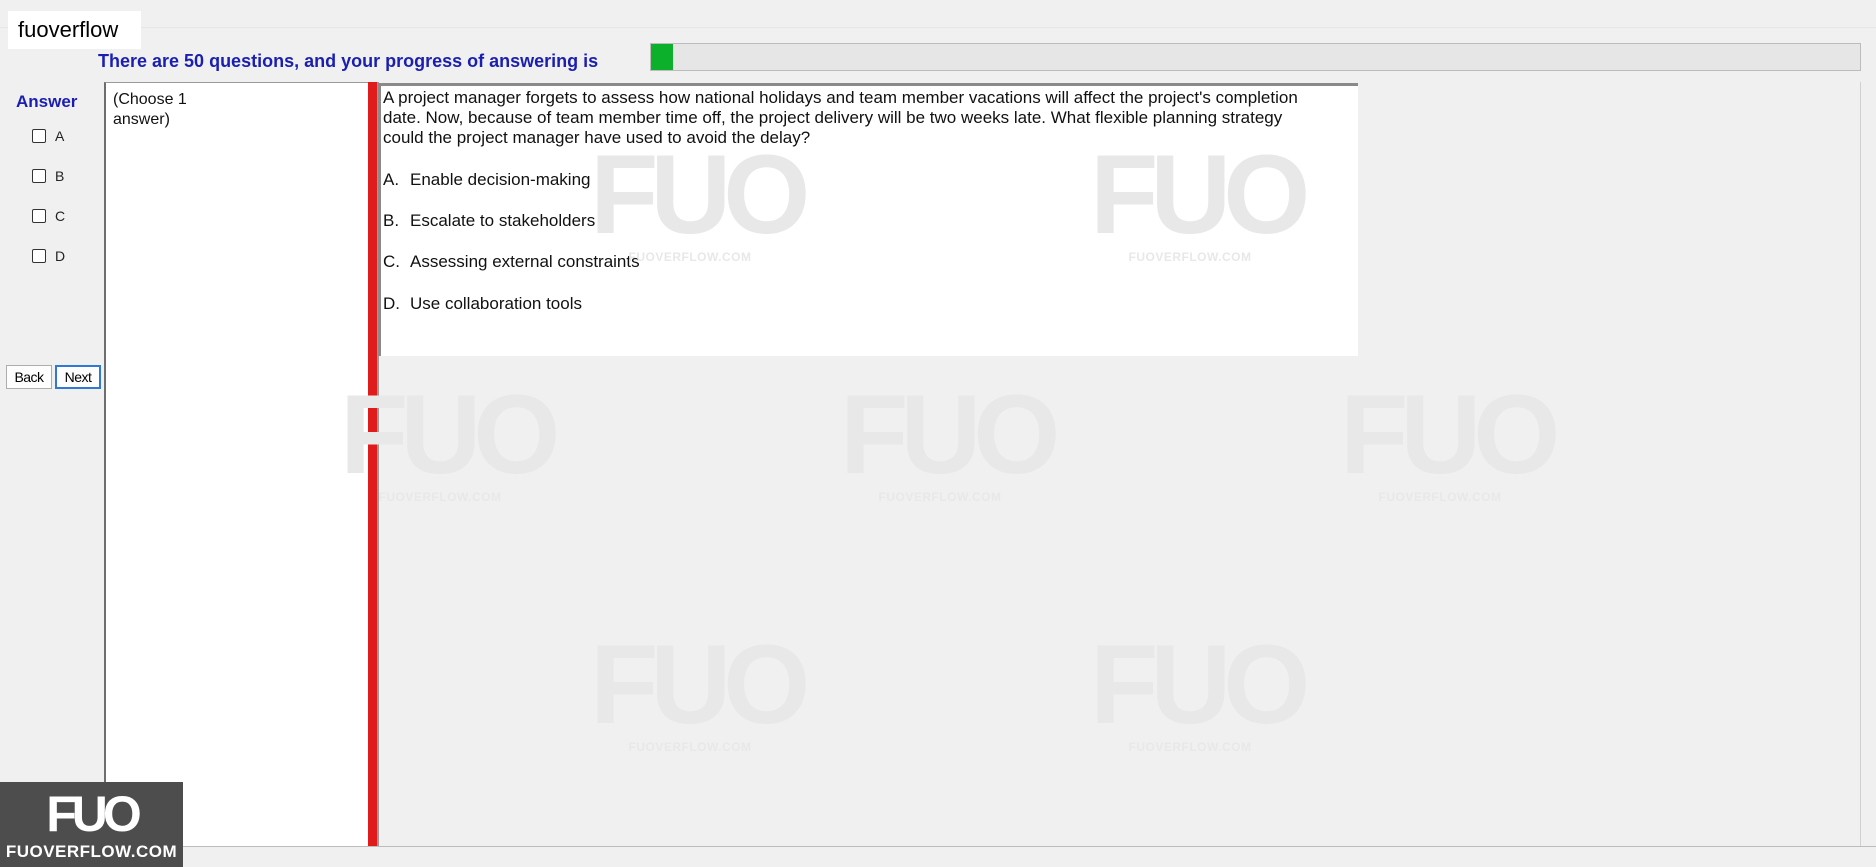 This screenshot has width=1876, height=867. I want to click on checkbox-b, so click(39, 176).